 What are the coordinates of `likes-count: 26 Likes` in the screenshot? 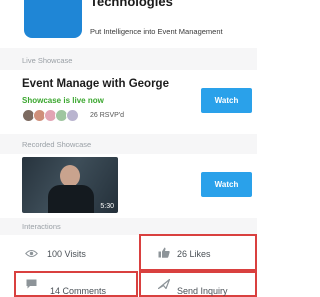 It's located at (194, 254).